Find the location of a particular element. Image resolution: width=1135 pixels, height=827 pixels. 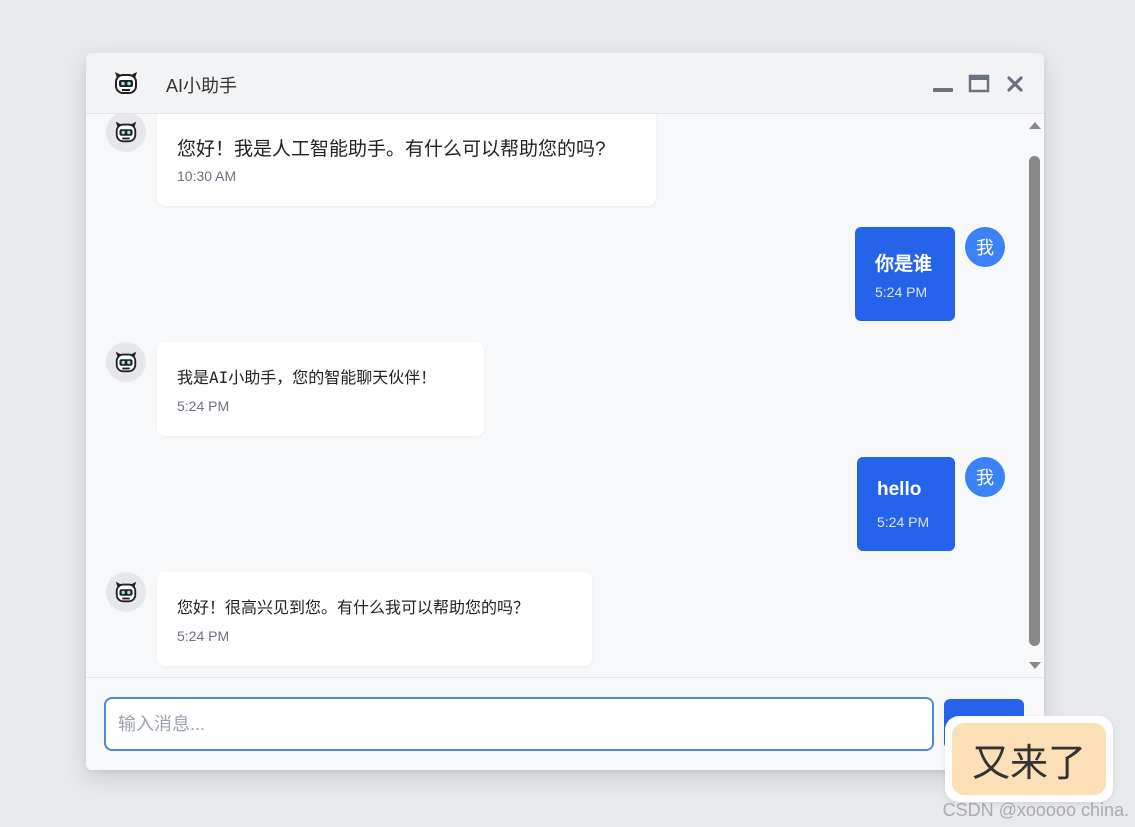

message-input is located at coordinates (519, 724).